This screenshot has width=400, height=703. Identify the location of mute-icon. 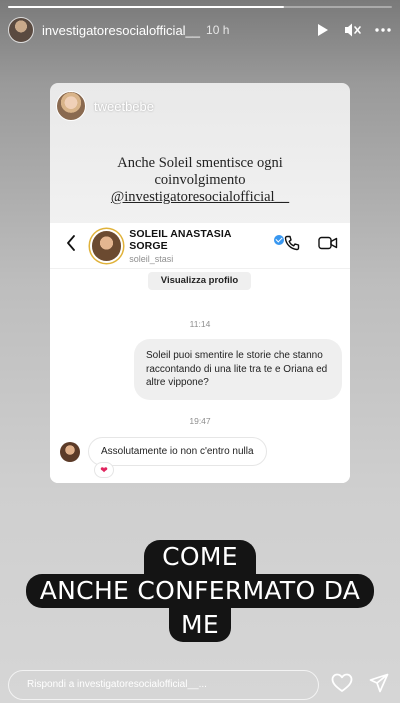
(353, 30).